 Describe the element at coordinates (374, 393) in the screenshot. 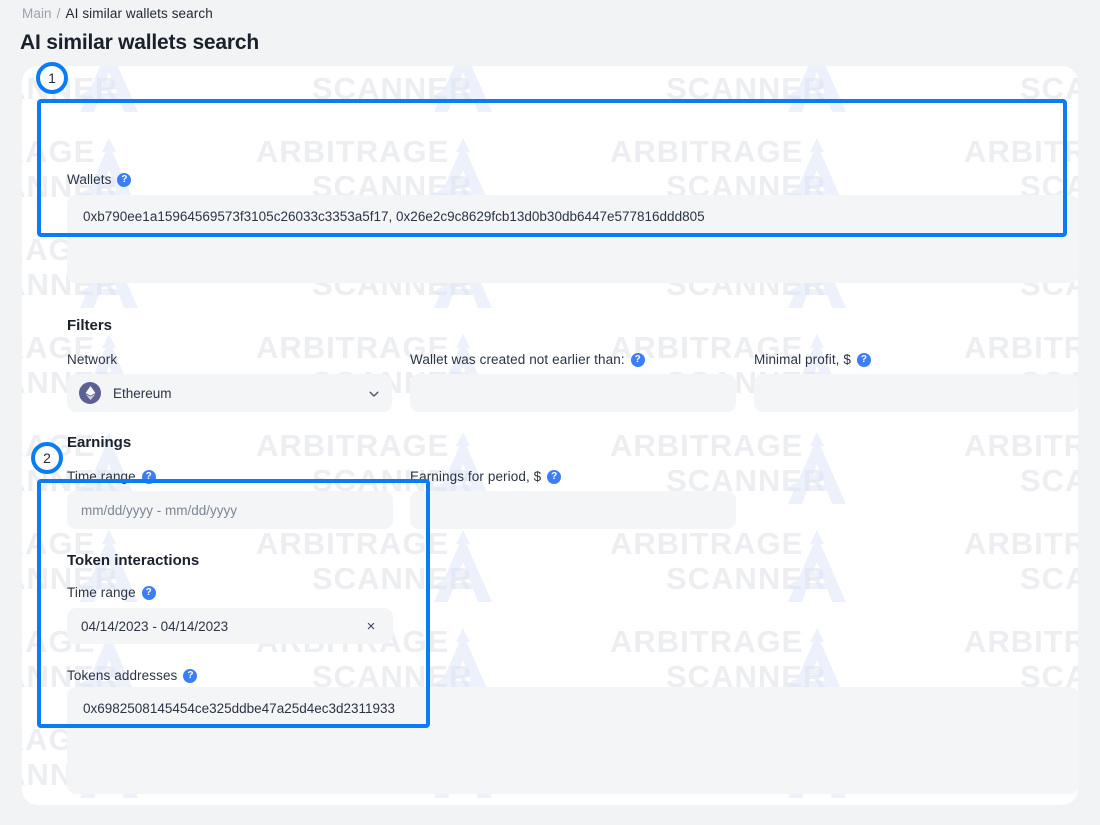

I see `chevron-down-icon` at that location.